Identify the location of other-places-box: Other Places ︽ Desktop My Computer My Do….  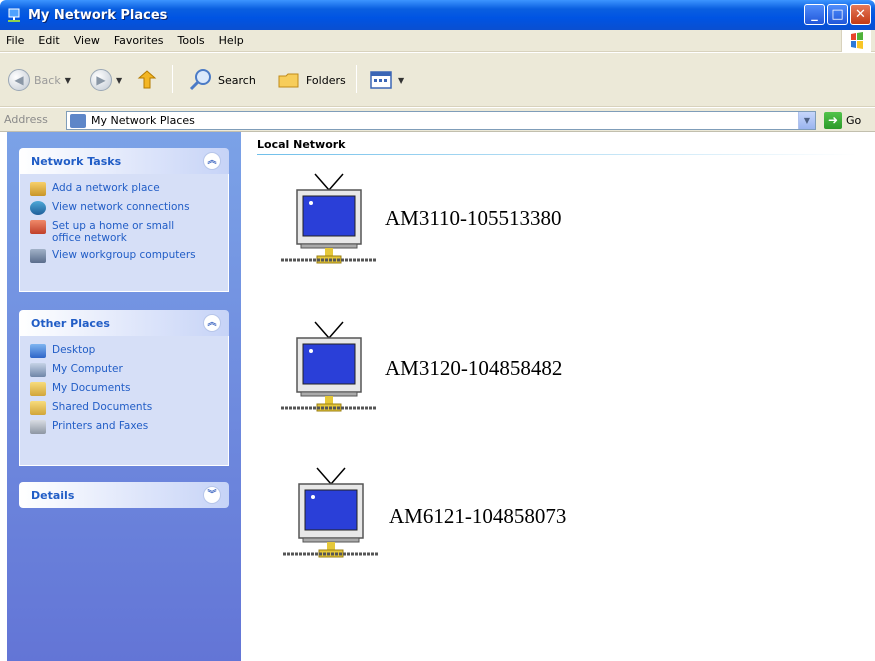
(124, 388).